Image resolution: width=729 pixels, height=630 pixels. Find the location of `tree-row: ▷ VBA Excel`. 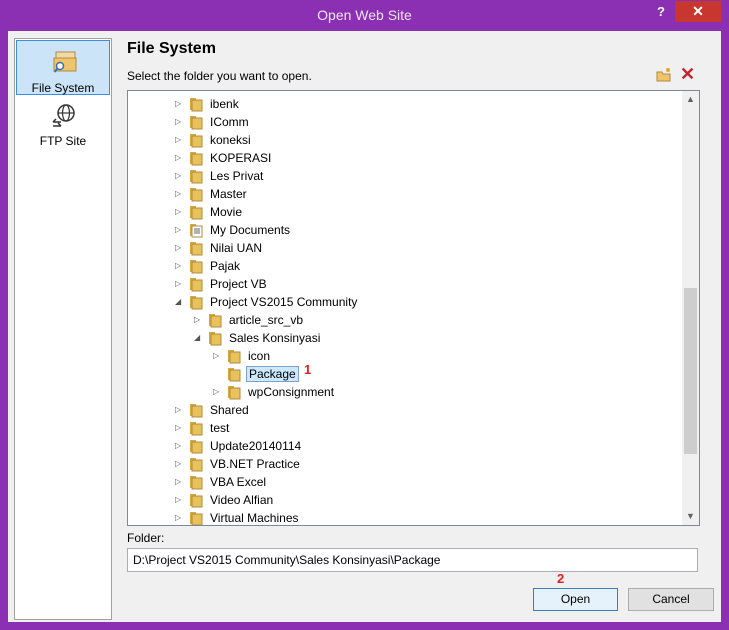

tree-row: ▷ VBA Excel is located at coordinates (375, 482).